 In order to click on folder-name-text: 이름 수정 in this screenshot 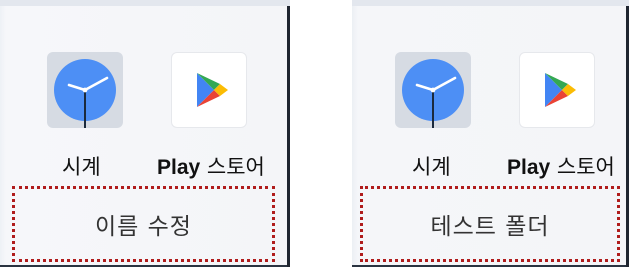, I will do `click(143, 227)`.